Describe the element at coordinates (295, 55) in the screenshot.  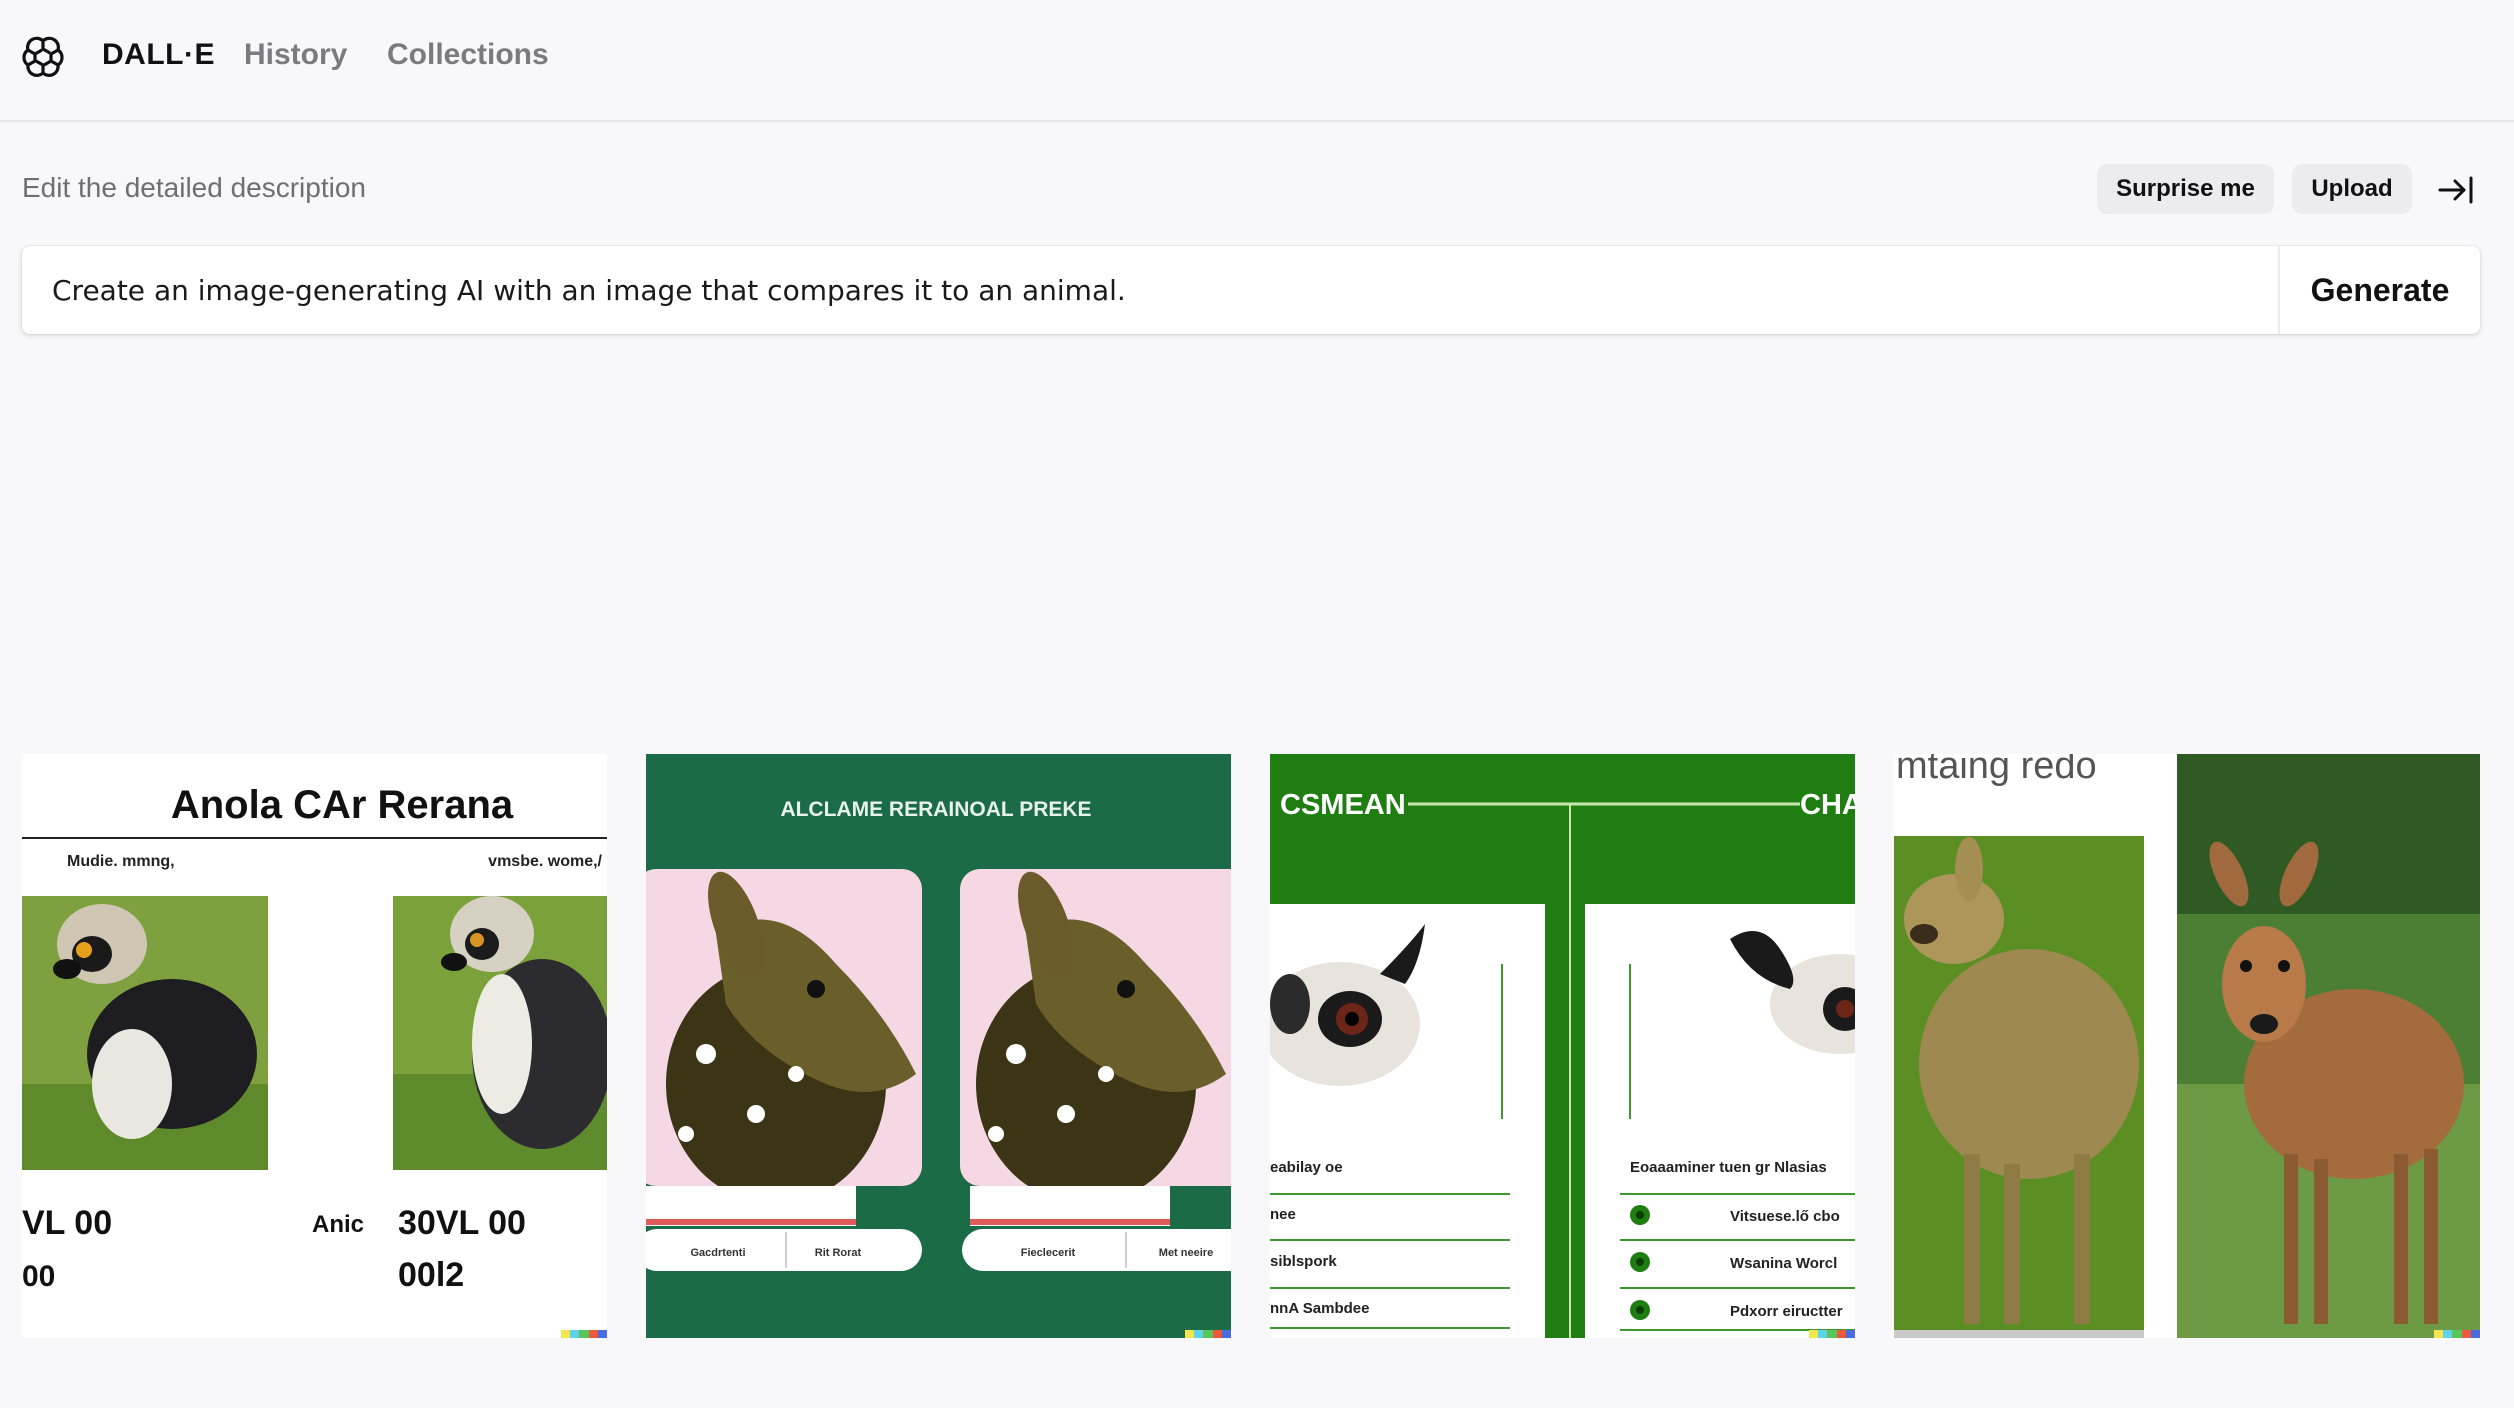
I see `nav-history: History` at that location.